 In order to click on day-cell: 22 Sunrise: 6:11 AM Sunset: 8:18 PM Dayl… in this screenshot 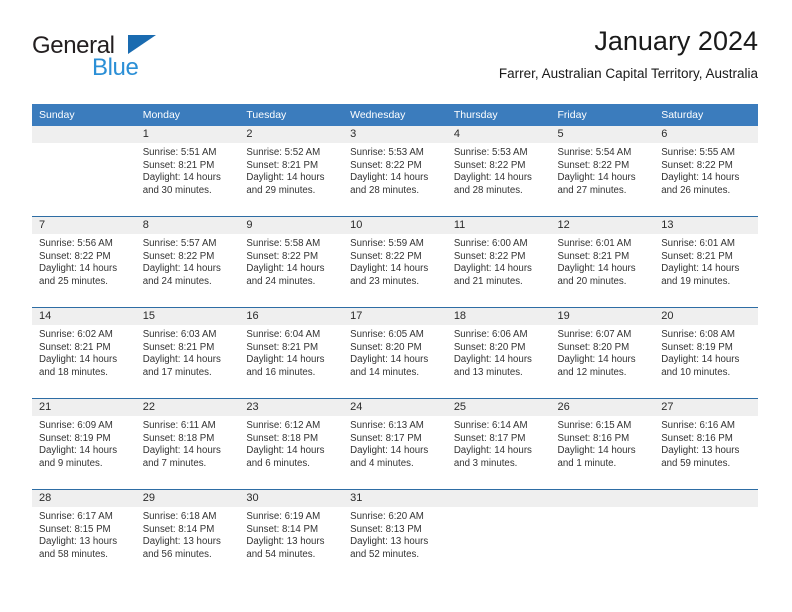, I will do `click(187, 444)`.